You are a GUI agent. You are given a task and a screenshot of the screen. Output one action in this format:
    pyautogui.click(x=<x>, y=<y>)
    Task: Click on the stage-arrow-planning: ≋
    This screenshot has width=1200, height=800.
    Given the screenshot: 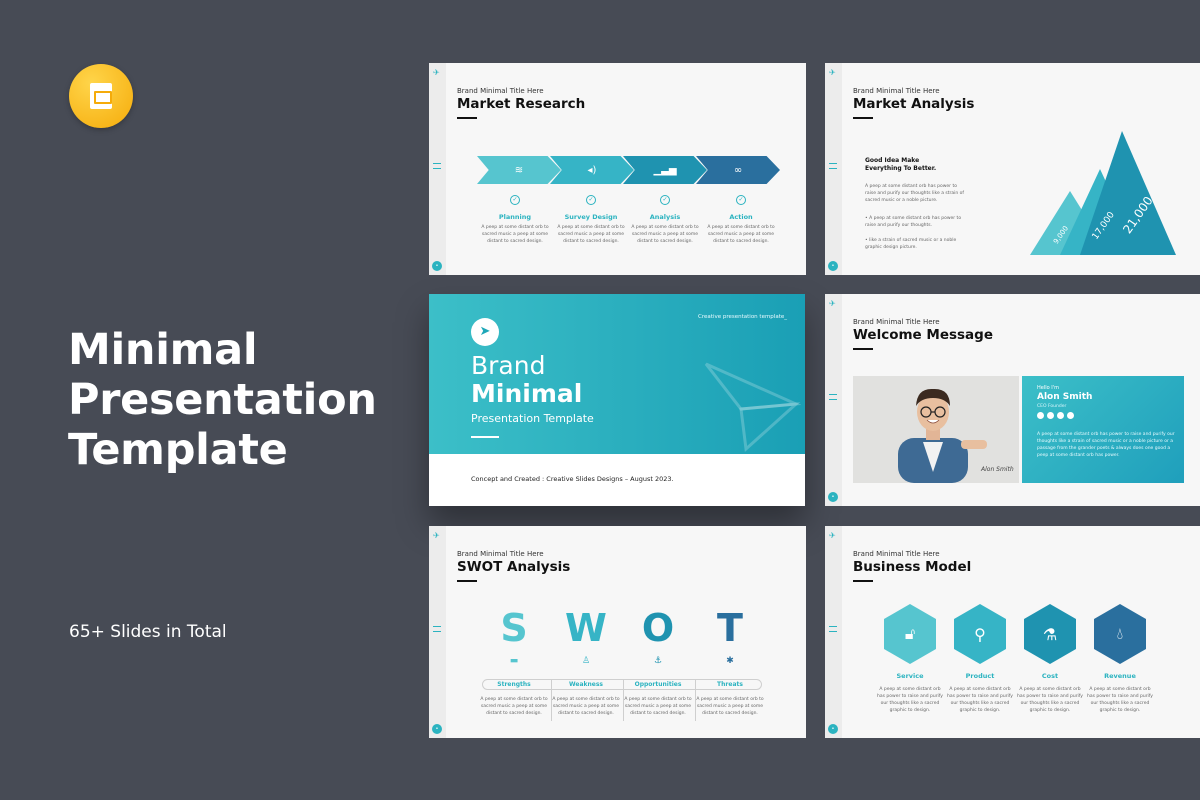 What is the action you would take?
    pyautogui.click(x=519, y=170)
    